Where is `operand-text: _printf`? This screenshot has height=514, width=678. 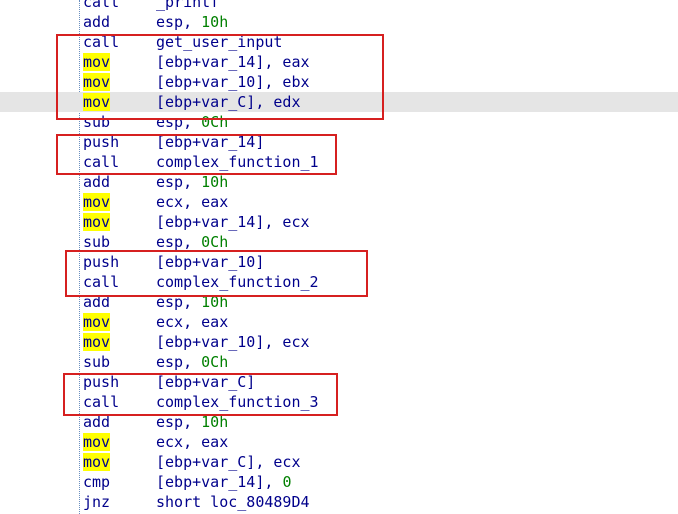
operand-text: _printf is located at coordinates (188, 5).